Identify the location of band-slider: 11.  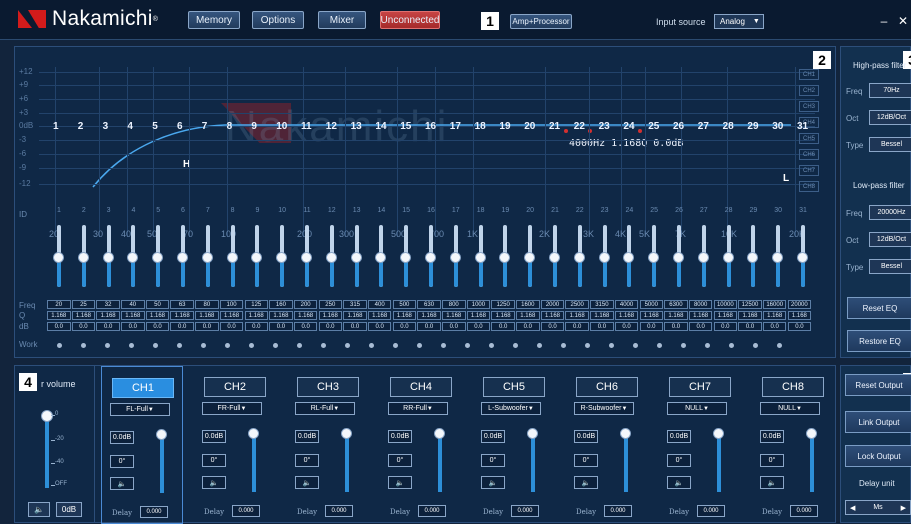
(307, 247).